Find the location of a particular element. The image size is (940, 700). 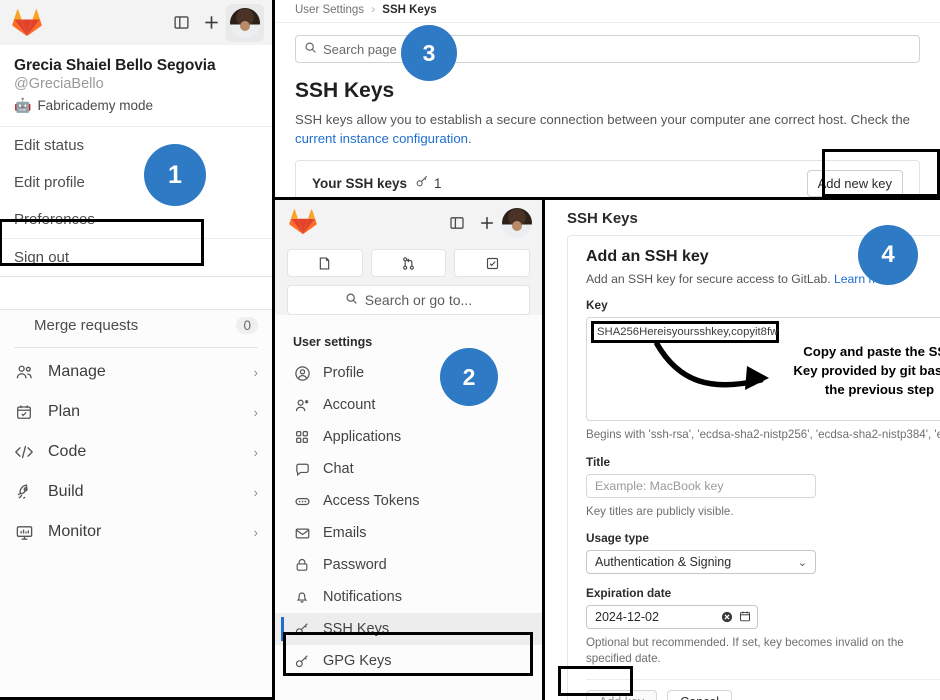

key-value-text: SHA256Hereisyoursshkey,copyit8fw is located at coordinates (688, 332).